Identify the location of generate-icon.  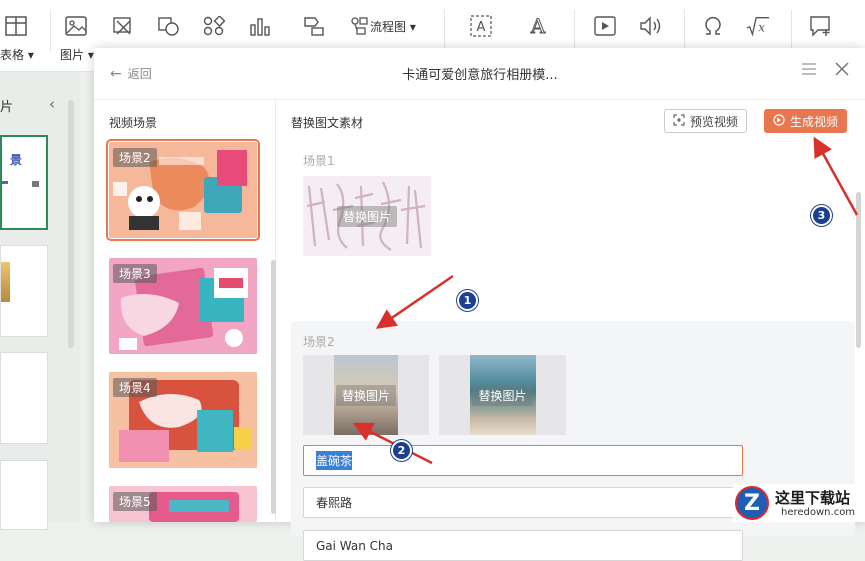
(779, 121).